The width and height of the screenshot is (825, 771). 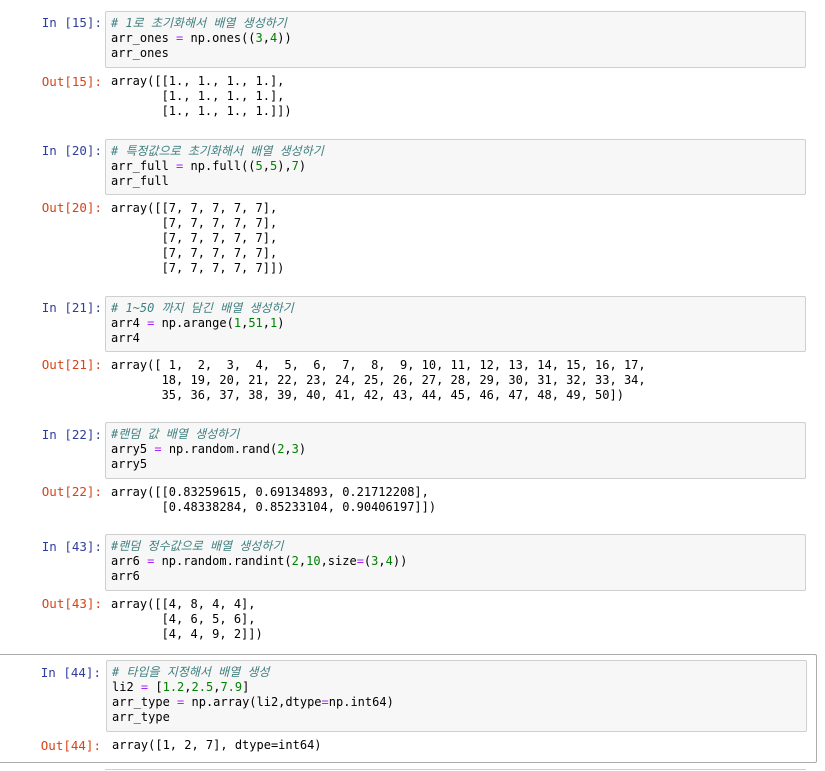 What do you see at coordinates (295, 166) in the screenshot?
I see `code-token: 7` at bounding box center [295, 166].